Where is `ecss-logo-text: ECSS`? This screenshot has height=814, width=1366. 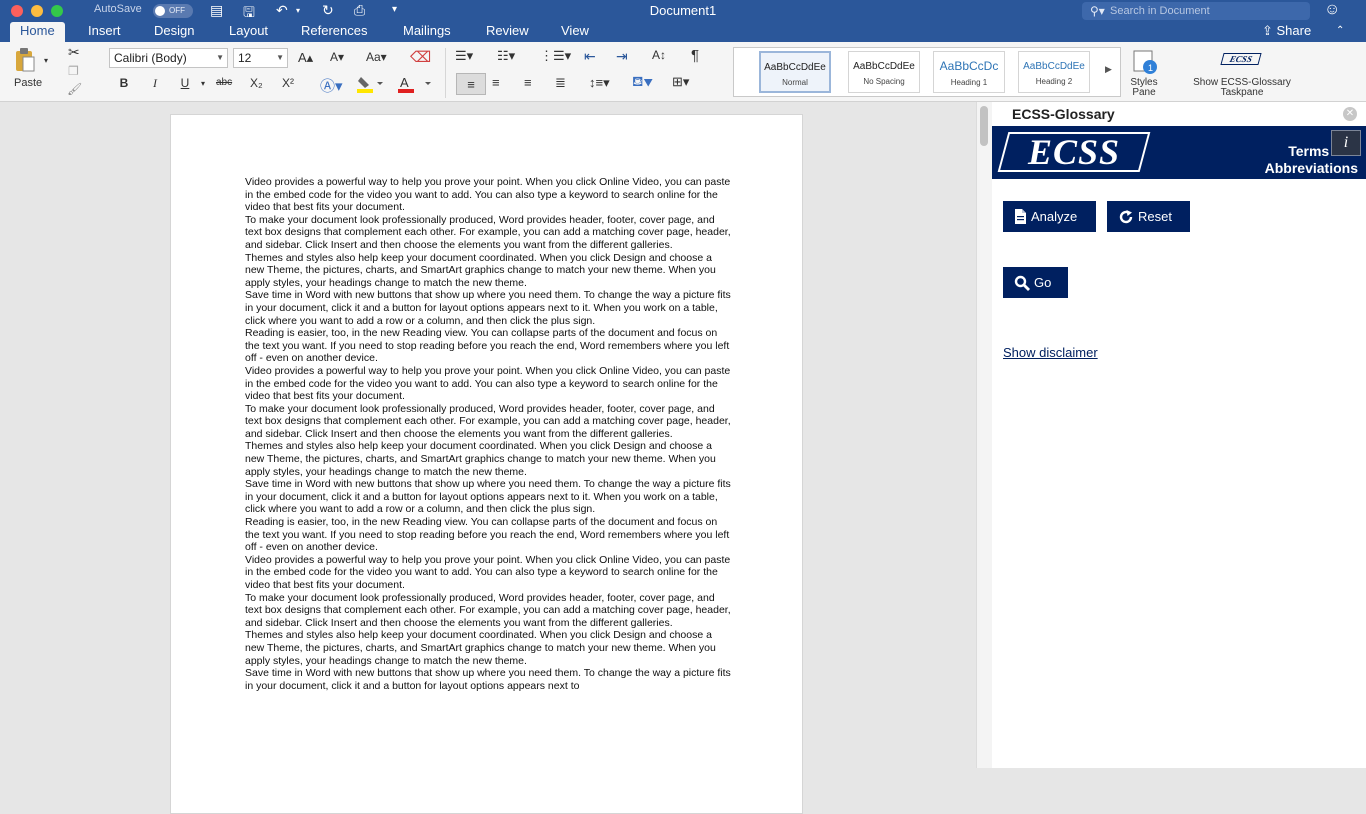 ecss-logo-text: ECSS is located at coordinates (1074, 152).